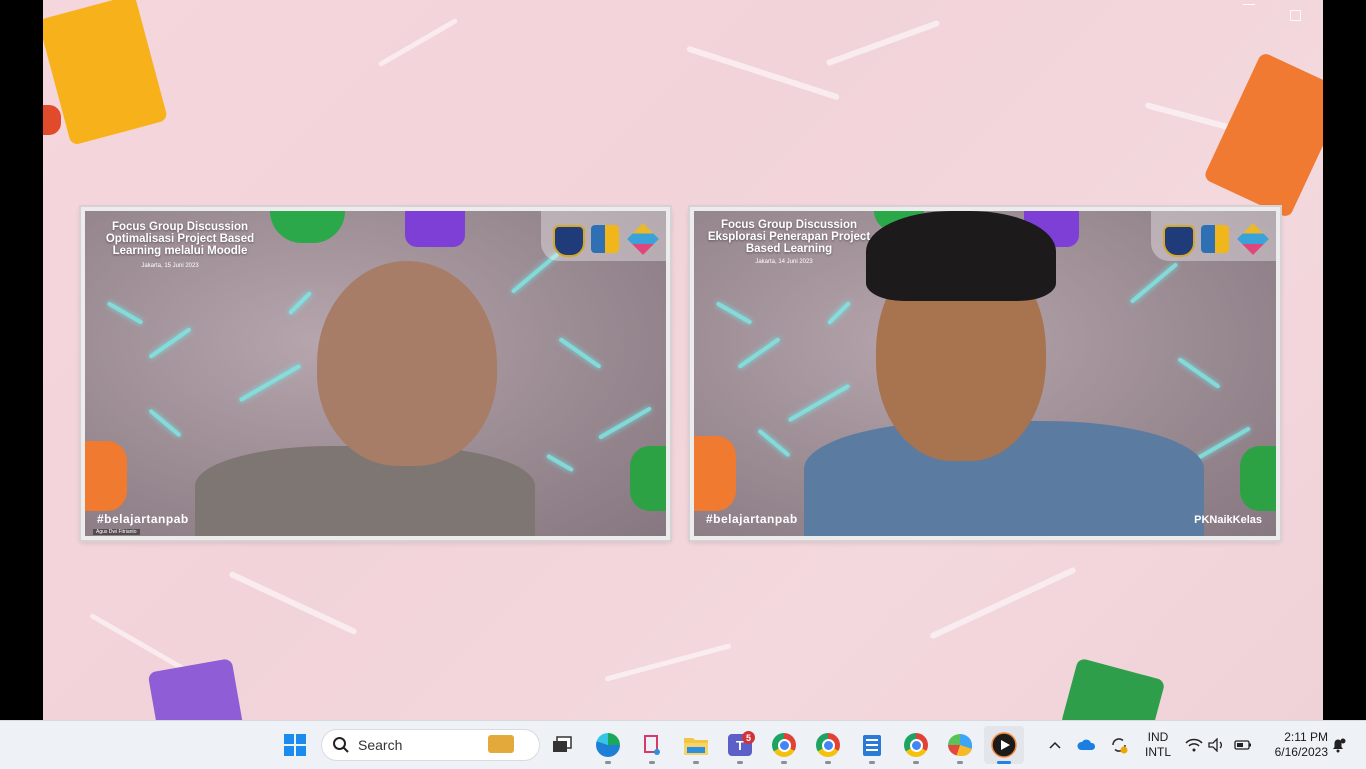  I want to click on notification-badge: 5, so click(748, 737).